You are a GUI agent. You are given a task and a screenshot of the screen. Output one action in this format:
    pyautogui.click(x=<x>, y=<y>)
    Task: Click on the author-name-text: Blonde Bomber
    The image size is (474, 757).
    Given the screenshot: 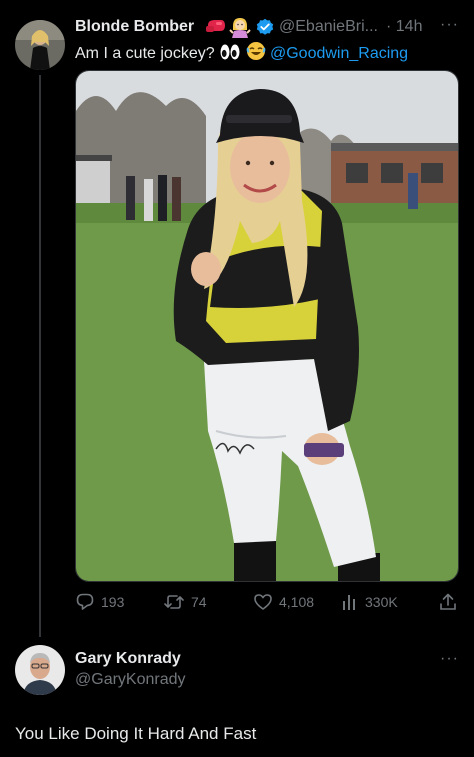 What is the action you would take?
    pyautogui.click(x=134, y=26)
    